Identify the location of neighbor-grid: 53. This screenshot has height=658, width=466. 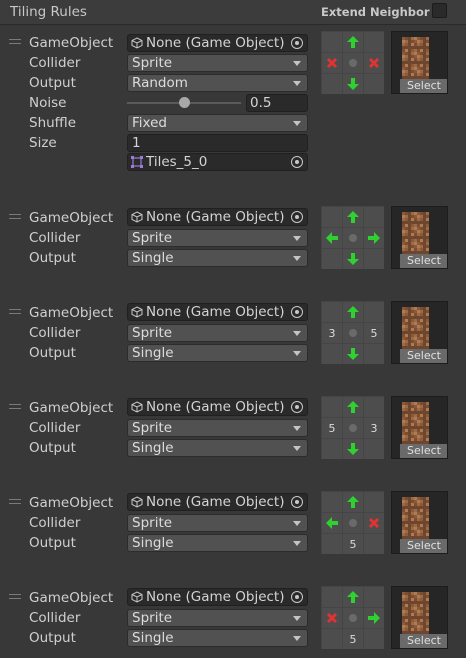
(352, 427).